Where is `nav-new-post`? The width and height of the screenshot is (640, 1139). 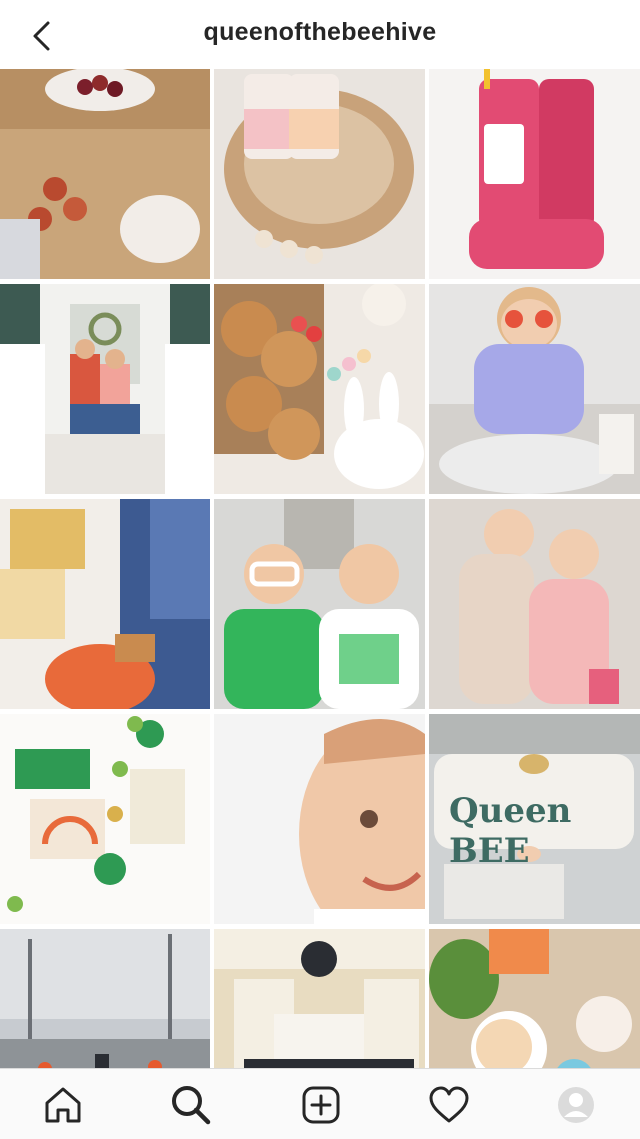 nav-new-post is located at coordinates (321, 1105).